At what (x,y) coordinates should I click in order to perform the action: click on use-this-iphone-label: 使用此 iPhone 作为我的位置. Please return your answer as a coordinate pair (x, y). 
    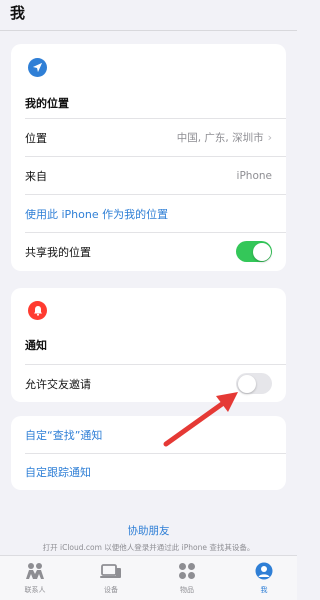
    Looking at the image, I should click on (97, 214).